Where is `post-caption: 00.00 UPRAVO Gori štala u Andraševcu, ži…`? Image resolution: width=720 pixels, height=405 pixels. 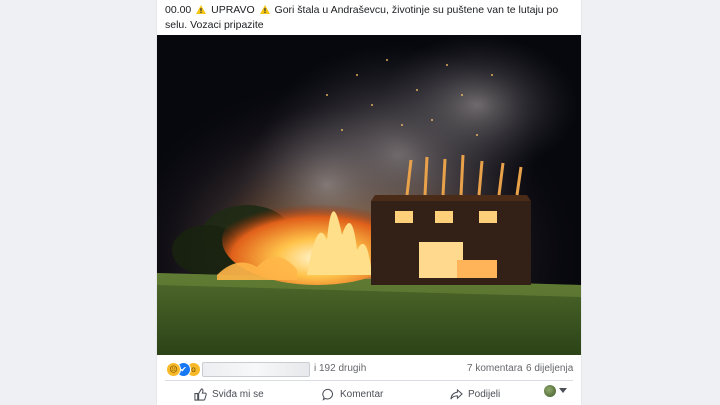 post-caption: 00.00 UPRAVO Gori štala u Andraševcu, ži… is located at coordinates (369, 17).